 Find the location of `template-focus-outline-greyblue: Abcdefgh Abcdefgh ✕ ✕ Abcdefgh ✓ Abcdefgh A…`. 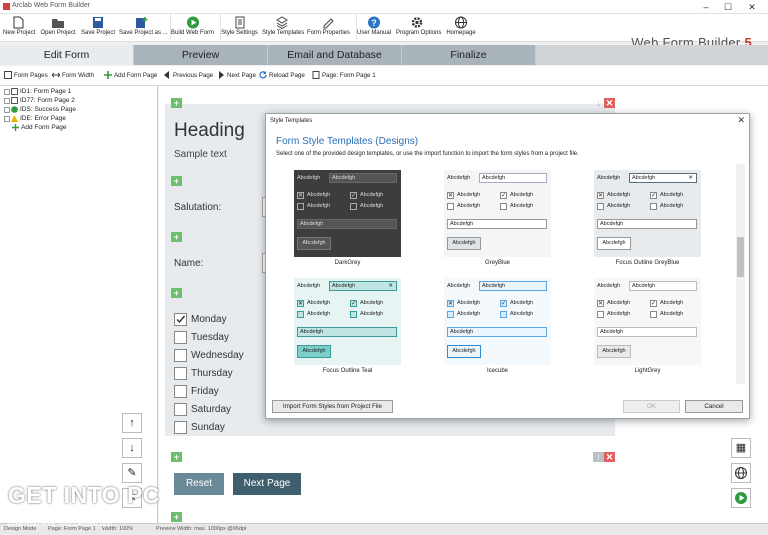

template-focus-outline-greyblue: Abcdefgh Abcdefgh ✕ ✕ Abcdefgh ✓ Abcdefgh A… is located at coordinates (647, 213).